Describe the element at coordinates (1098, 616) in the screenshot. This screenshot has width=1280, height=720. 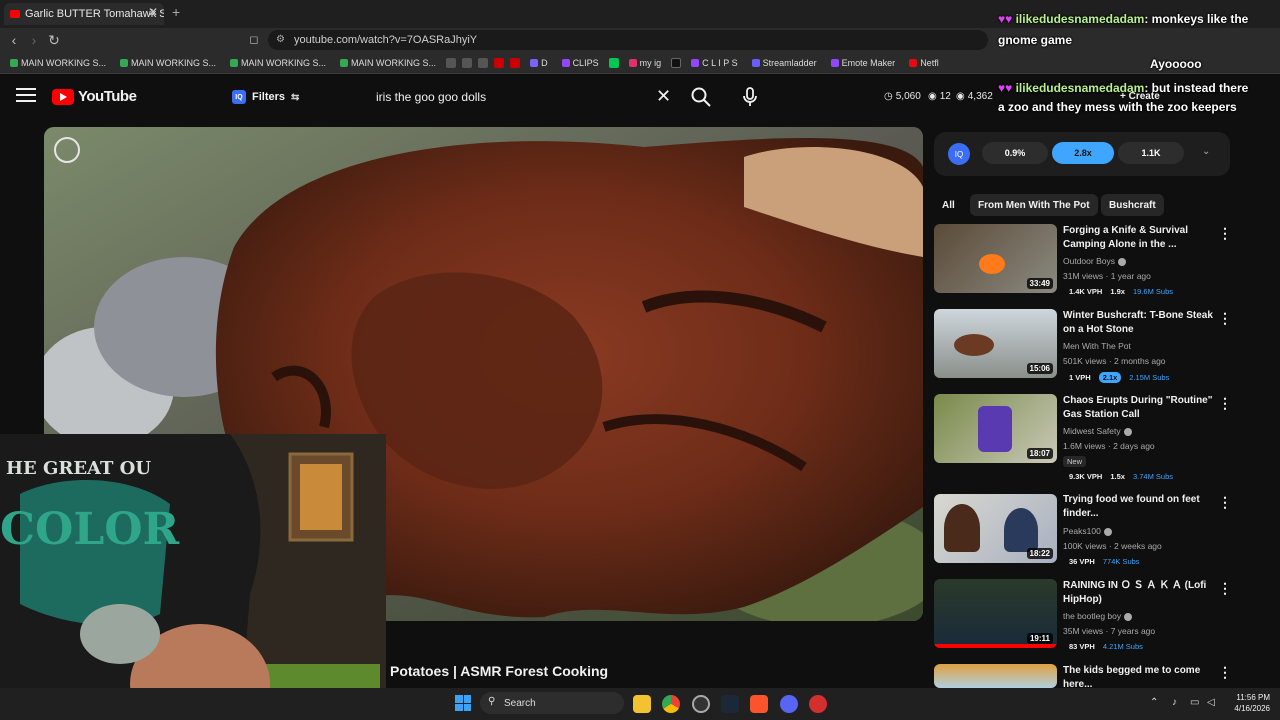
I see `channel-name: the bootleg boy` at that location.